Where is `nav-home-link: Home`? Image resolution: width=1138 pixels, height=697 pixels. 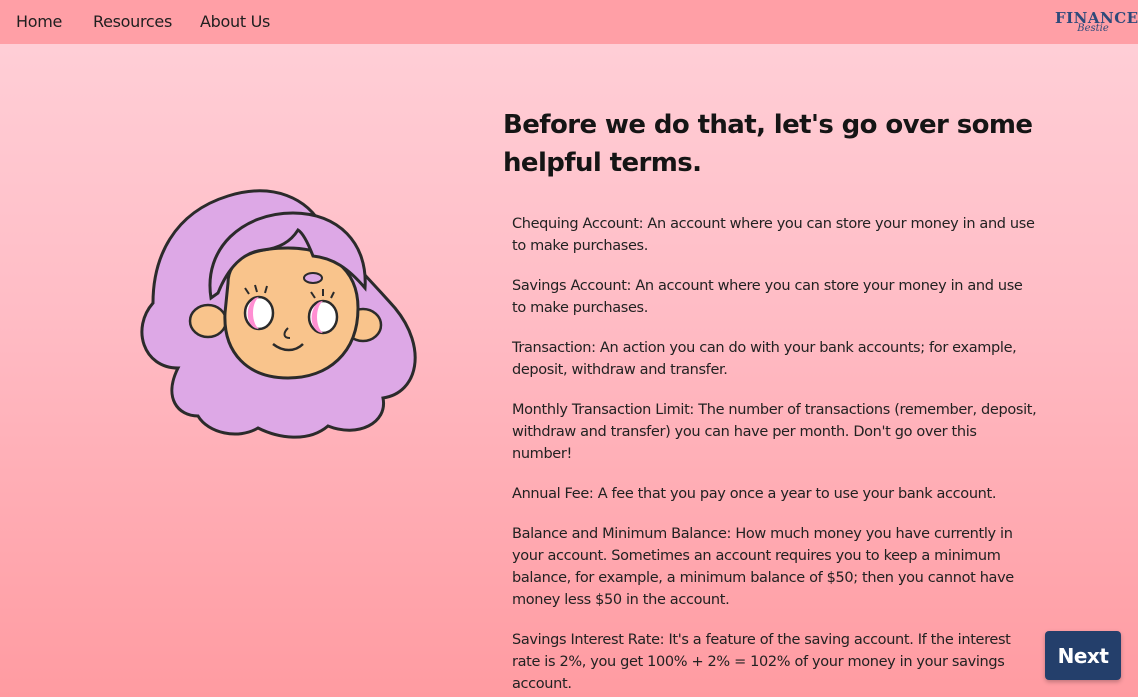 nav-home-link: Home is located at coordinates (39, 21).